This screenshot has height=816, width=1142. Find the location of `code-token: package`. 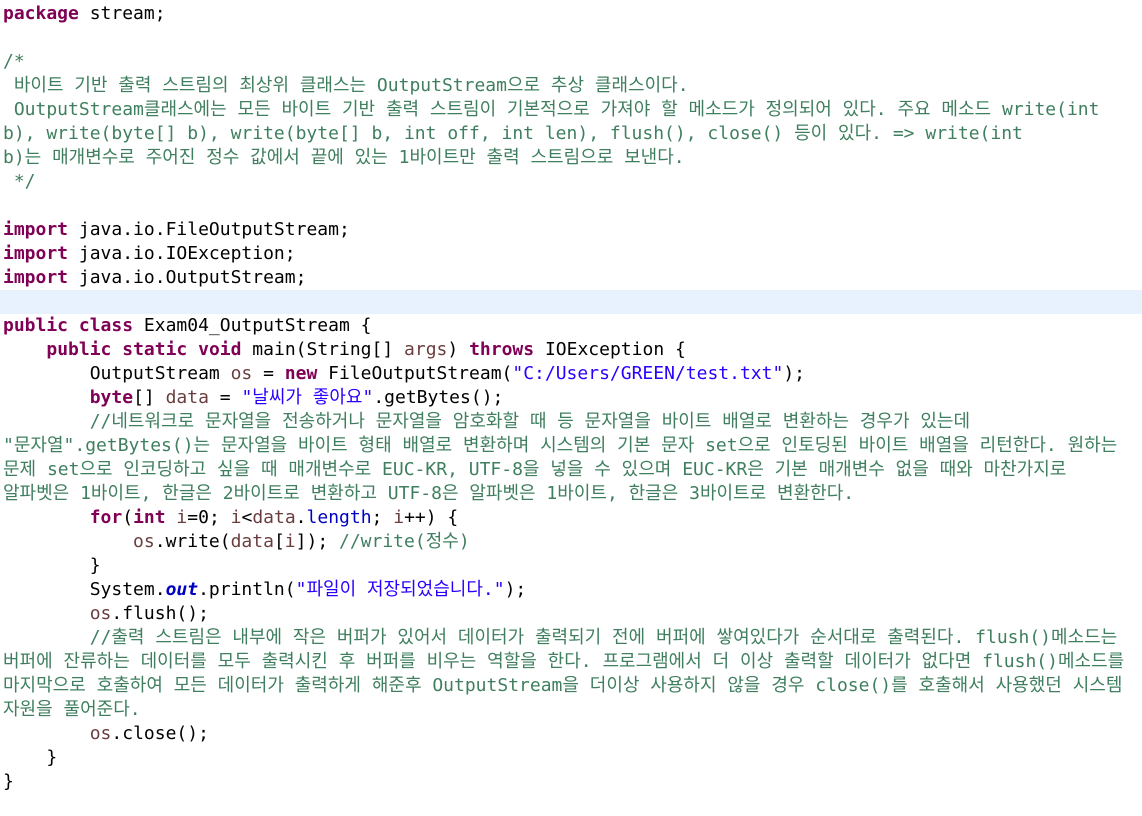

code-token: package is located at coordinates (41, 13).